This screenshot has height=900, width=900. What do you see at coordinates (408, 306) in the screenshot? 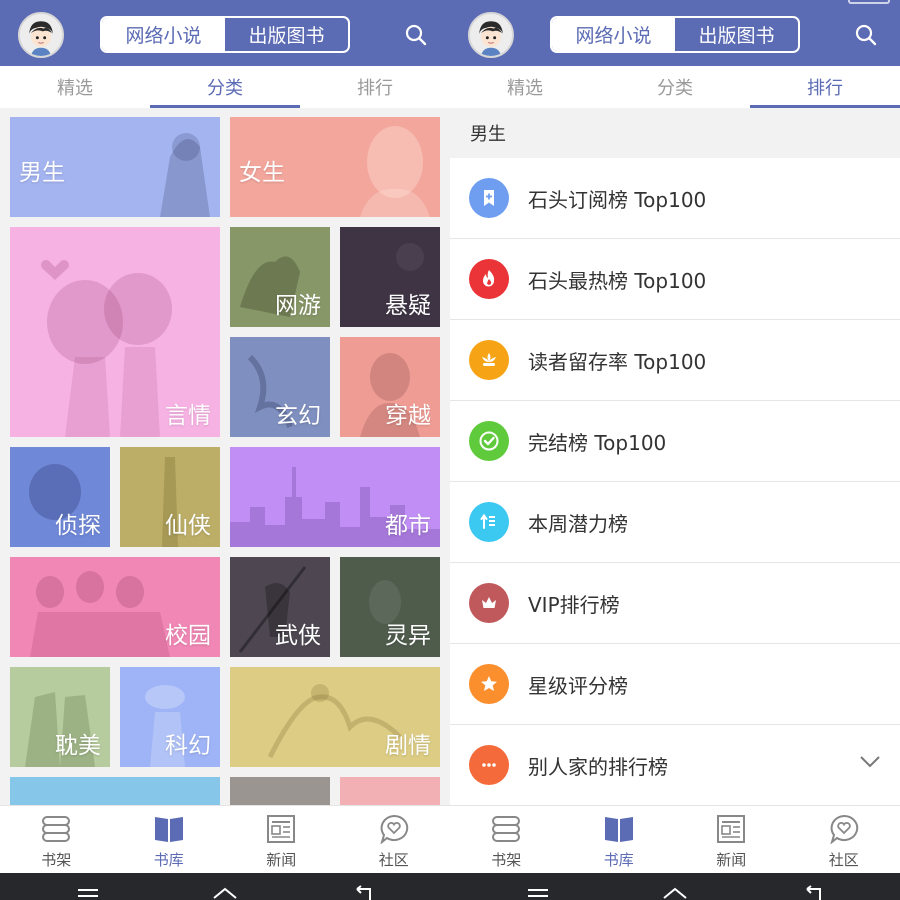
I see `category-label: 悬疑` at bounding box center [408, 306].